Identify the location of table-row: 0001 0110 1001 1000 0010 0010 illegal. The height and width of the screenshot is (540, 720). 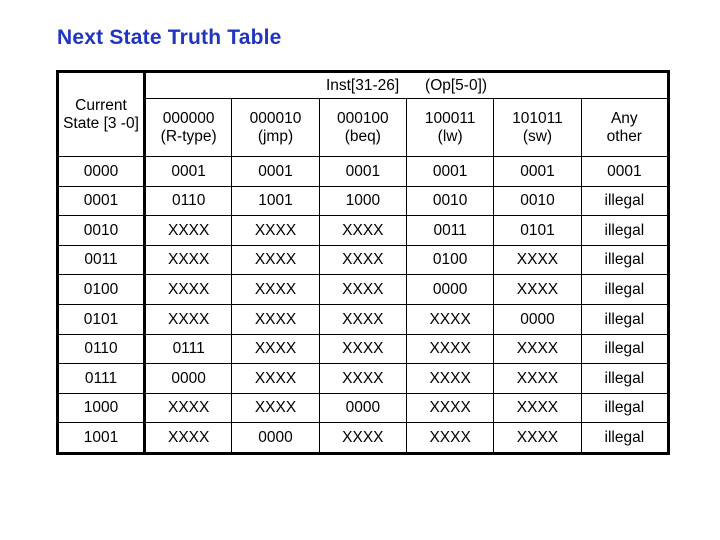
(363, 201).